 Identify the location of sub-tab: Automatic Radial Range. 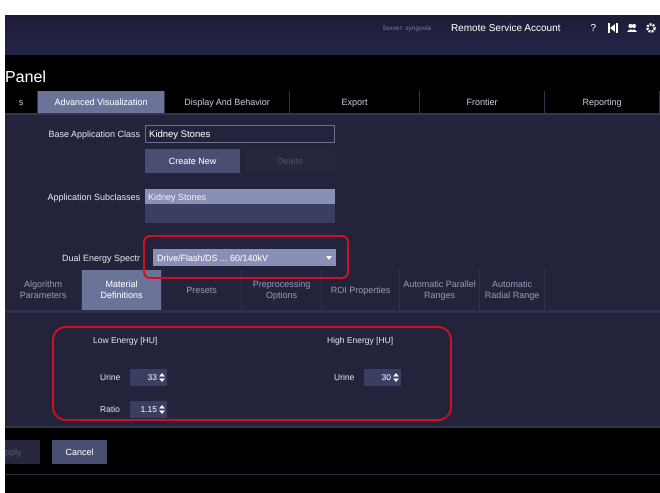
(512, 290).